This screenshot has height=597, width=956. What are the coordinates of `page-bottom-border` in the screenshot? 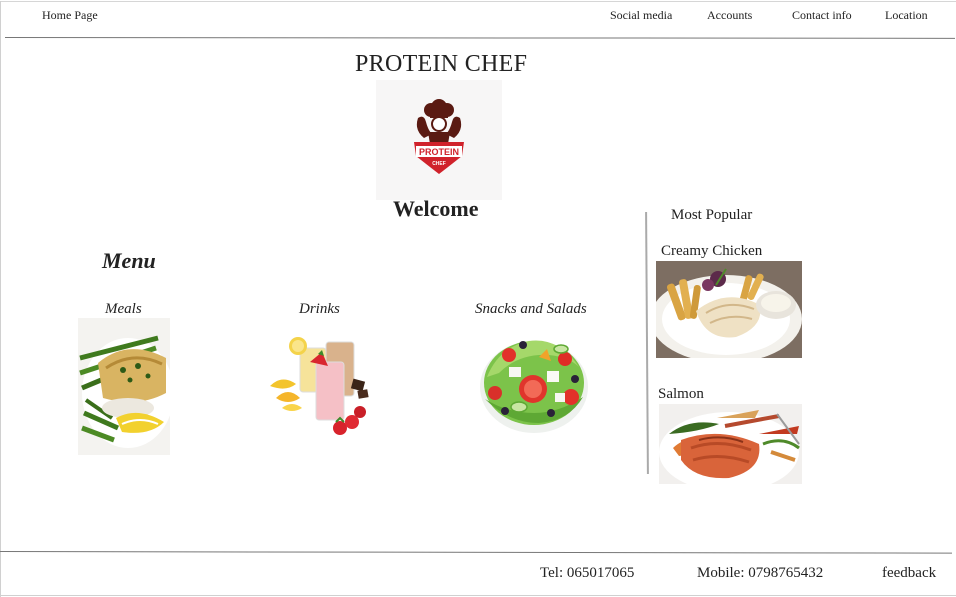 It's located at (478, 595).